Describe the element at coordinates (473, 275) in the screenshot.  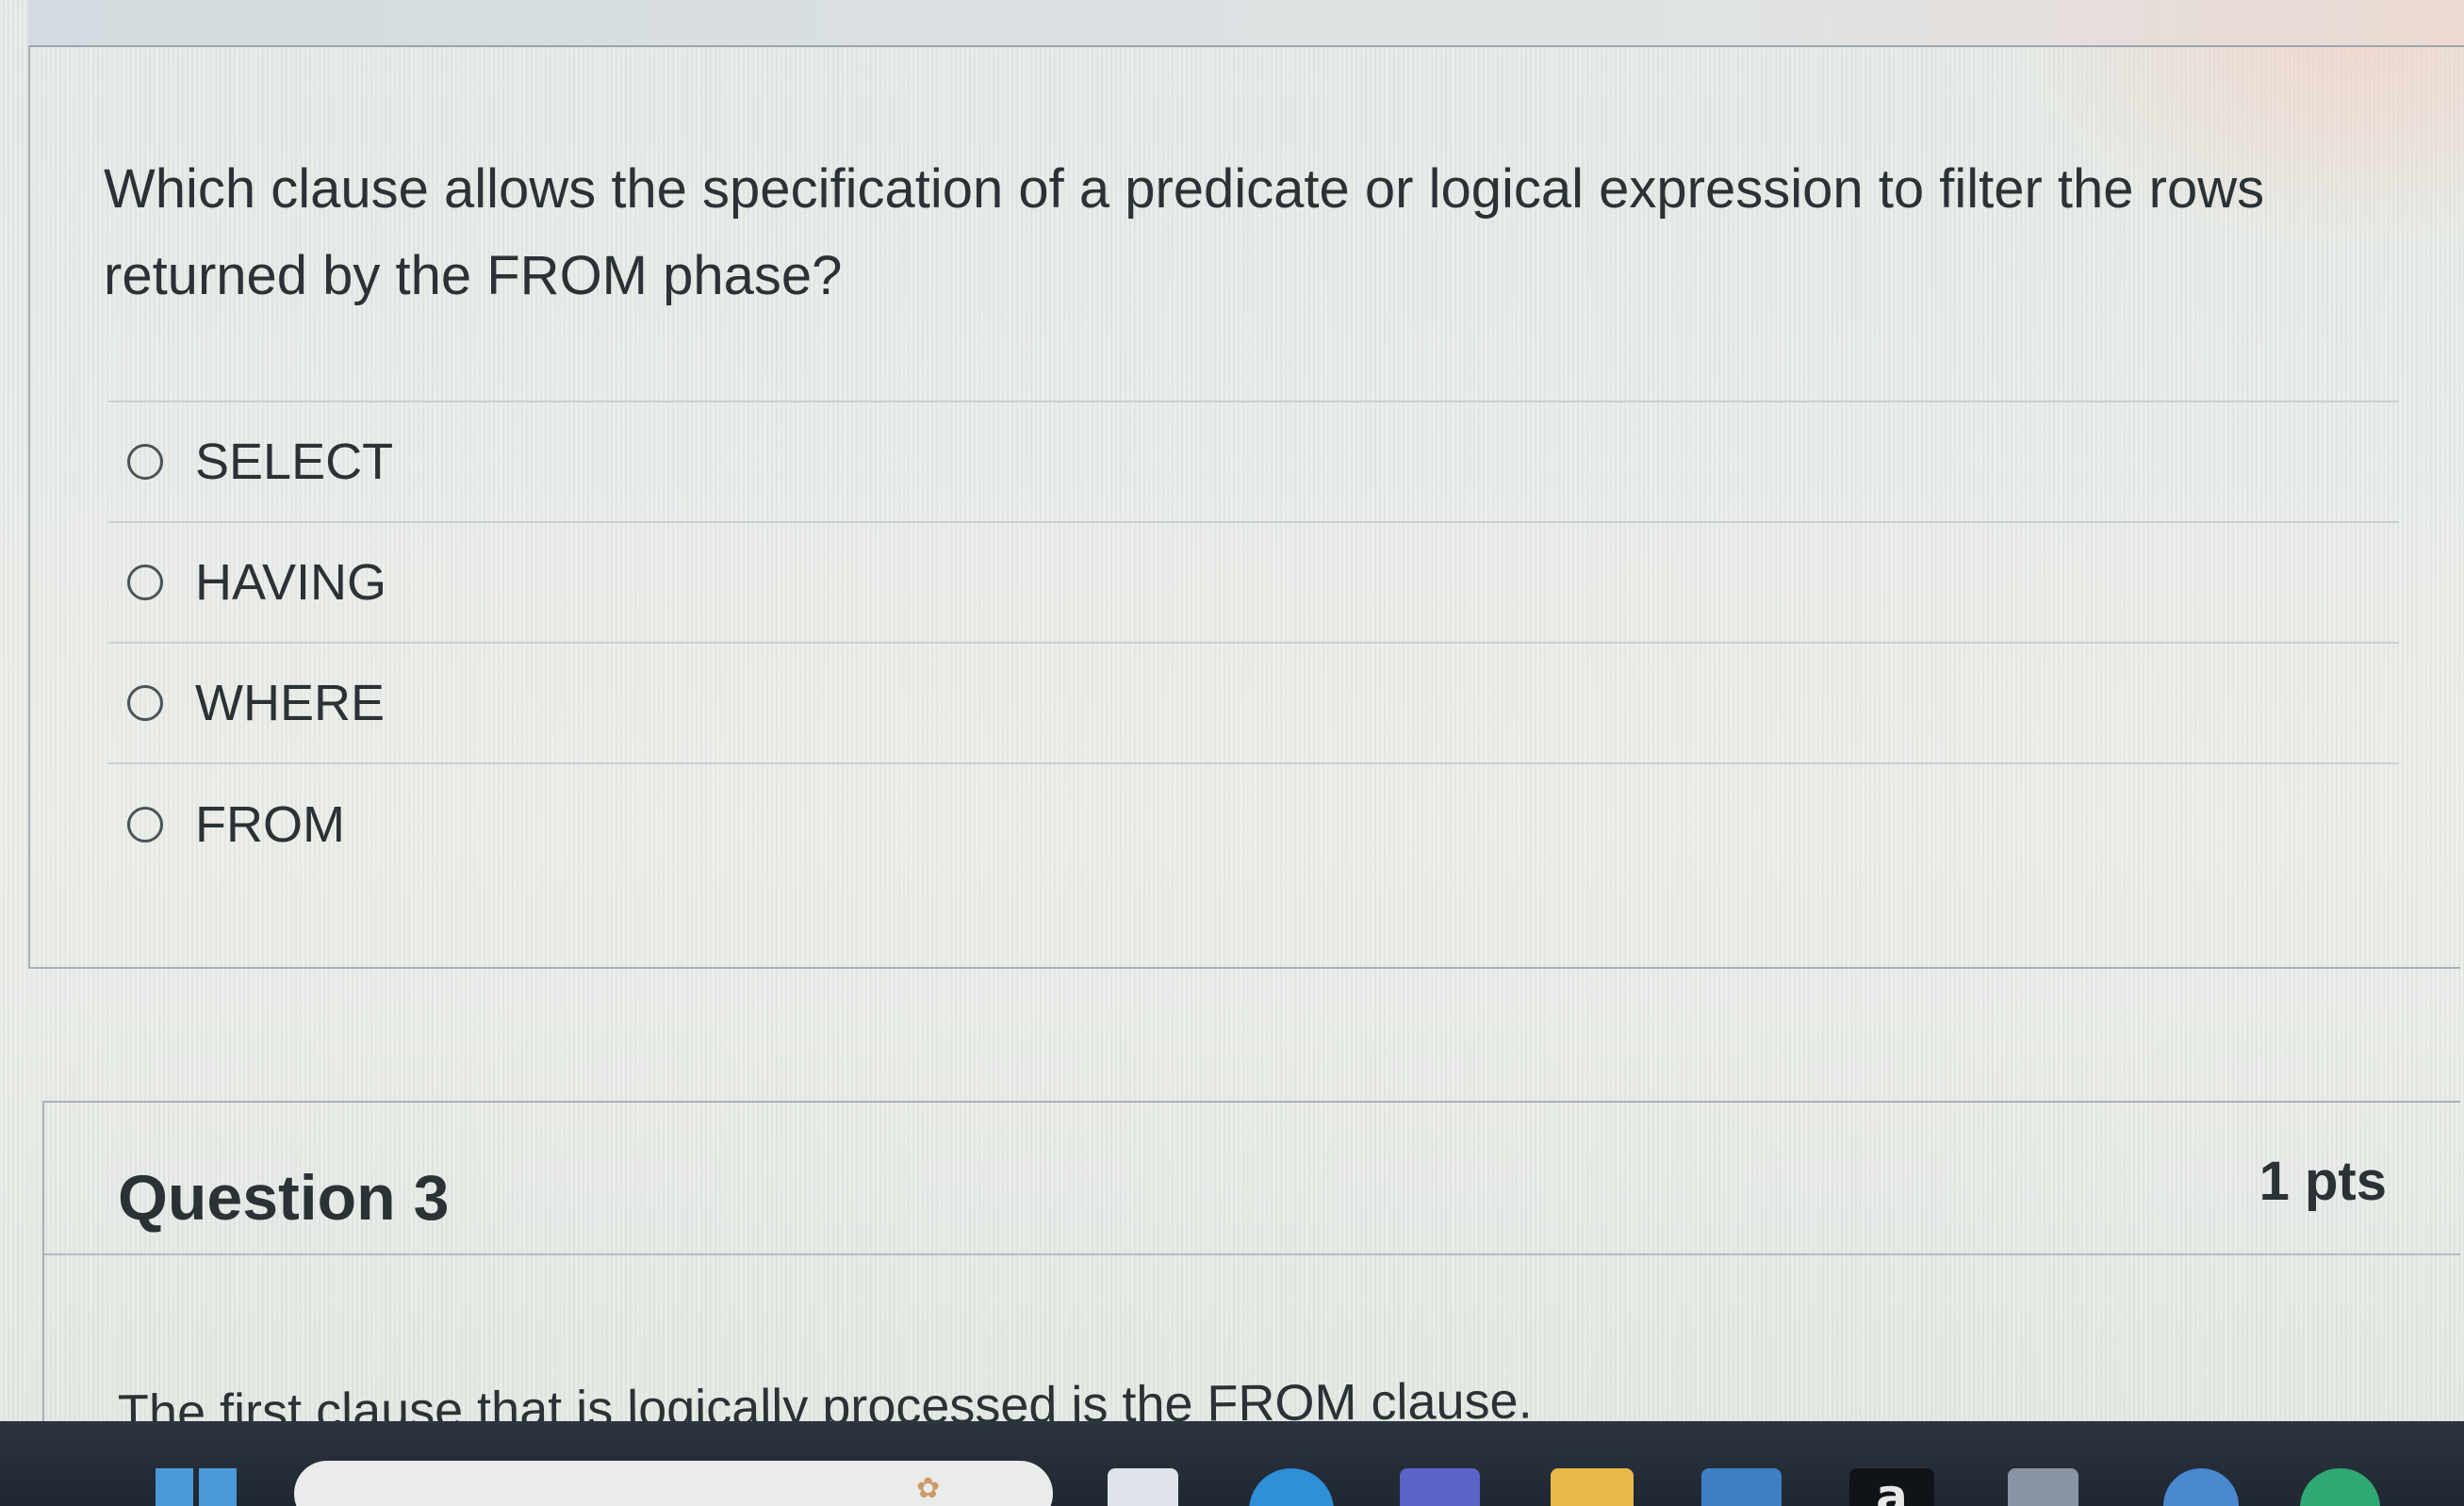
I see `question-text-line-2: returned by the FROM phase?` at that location.